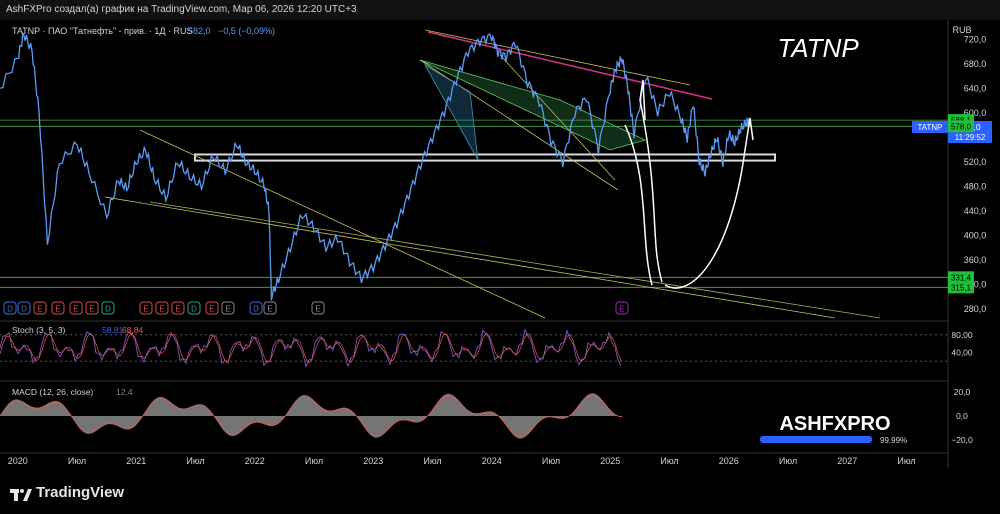 The image size is (1000, 514). What do you see at coordinates (962, 352) in the screenshot?
I see `stoch-y-tick: 40,00` at bounding box center [962, 352].